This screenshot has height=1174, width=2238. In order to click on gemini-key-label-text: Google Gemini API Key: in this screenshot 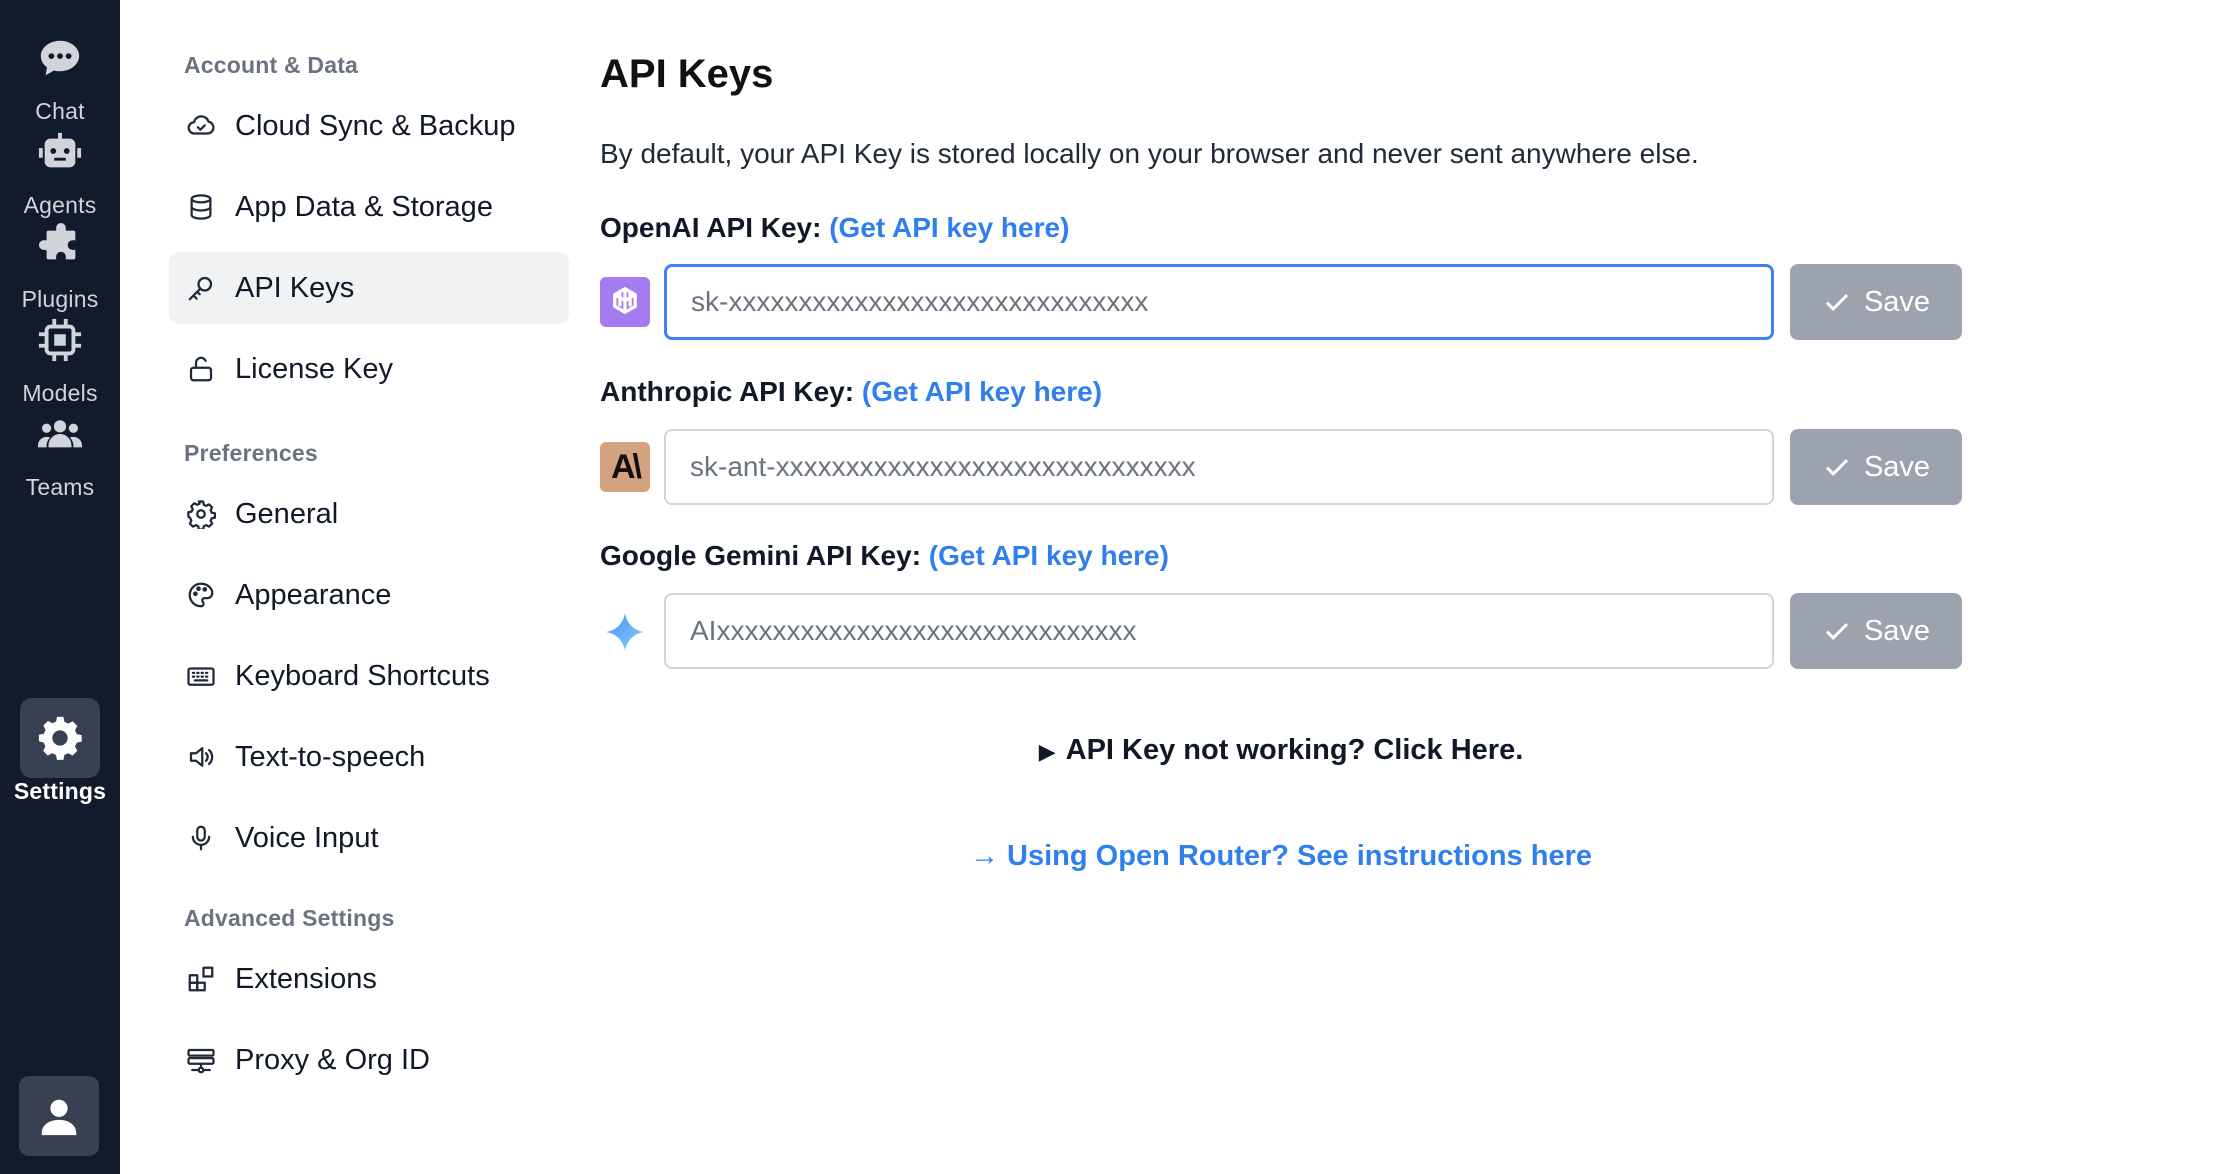, I will do `click(761, 555)`.